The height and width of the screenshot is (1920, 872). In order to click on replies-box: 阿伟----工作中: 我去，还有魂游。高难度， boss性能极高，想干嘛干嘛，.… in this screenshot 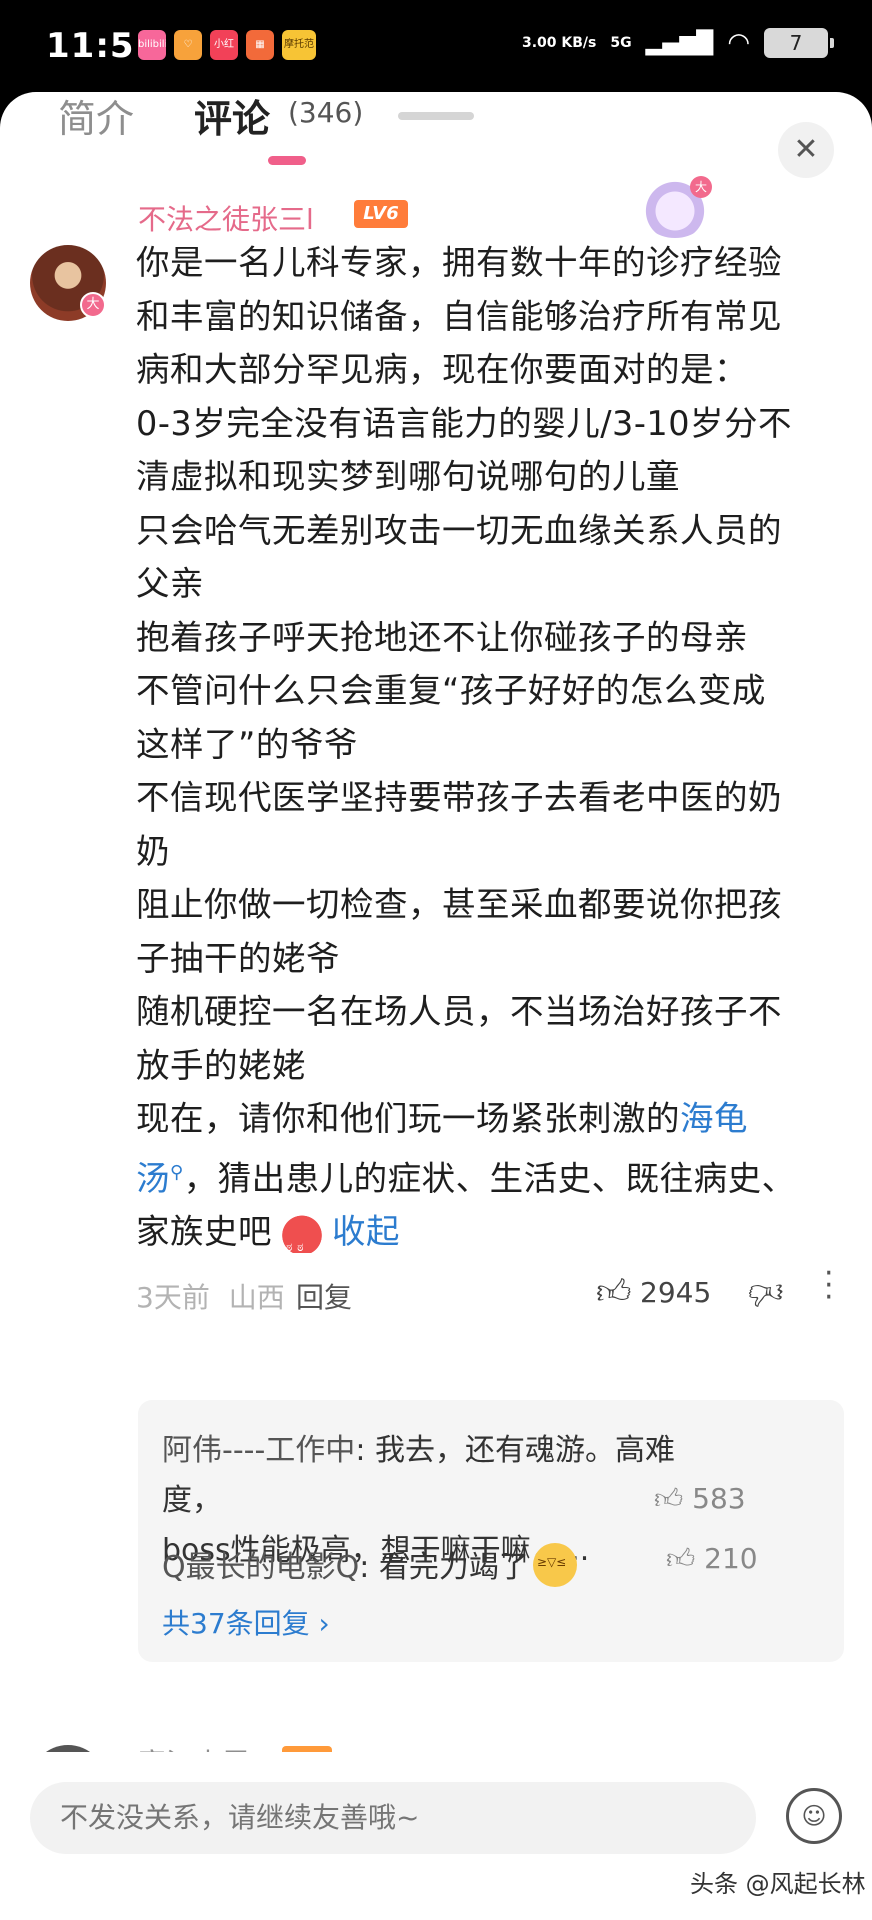, I will do `click(491, 1531)`.